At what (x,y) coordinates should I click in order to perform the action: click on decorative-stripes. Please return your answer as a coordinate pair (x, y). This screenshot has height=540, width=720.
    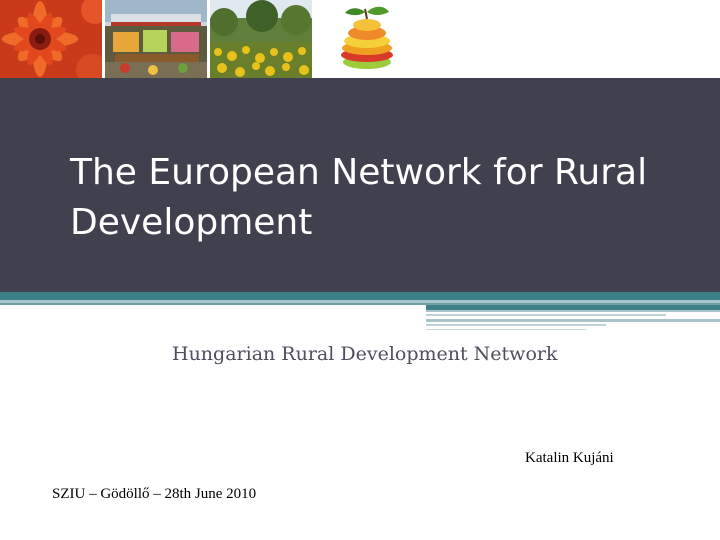
    Looking at the image, I should click on (360, 311).